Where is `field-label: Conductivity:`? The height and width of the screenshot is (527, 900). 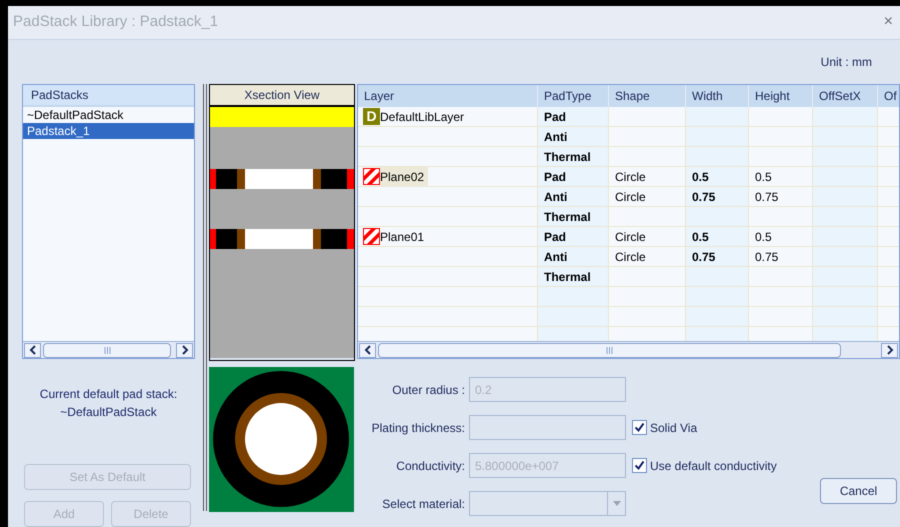 field-label: Conductivity: is located at coordinates (430, 466).